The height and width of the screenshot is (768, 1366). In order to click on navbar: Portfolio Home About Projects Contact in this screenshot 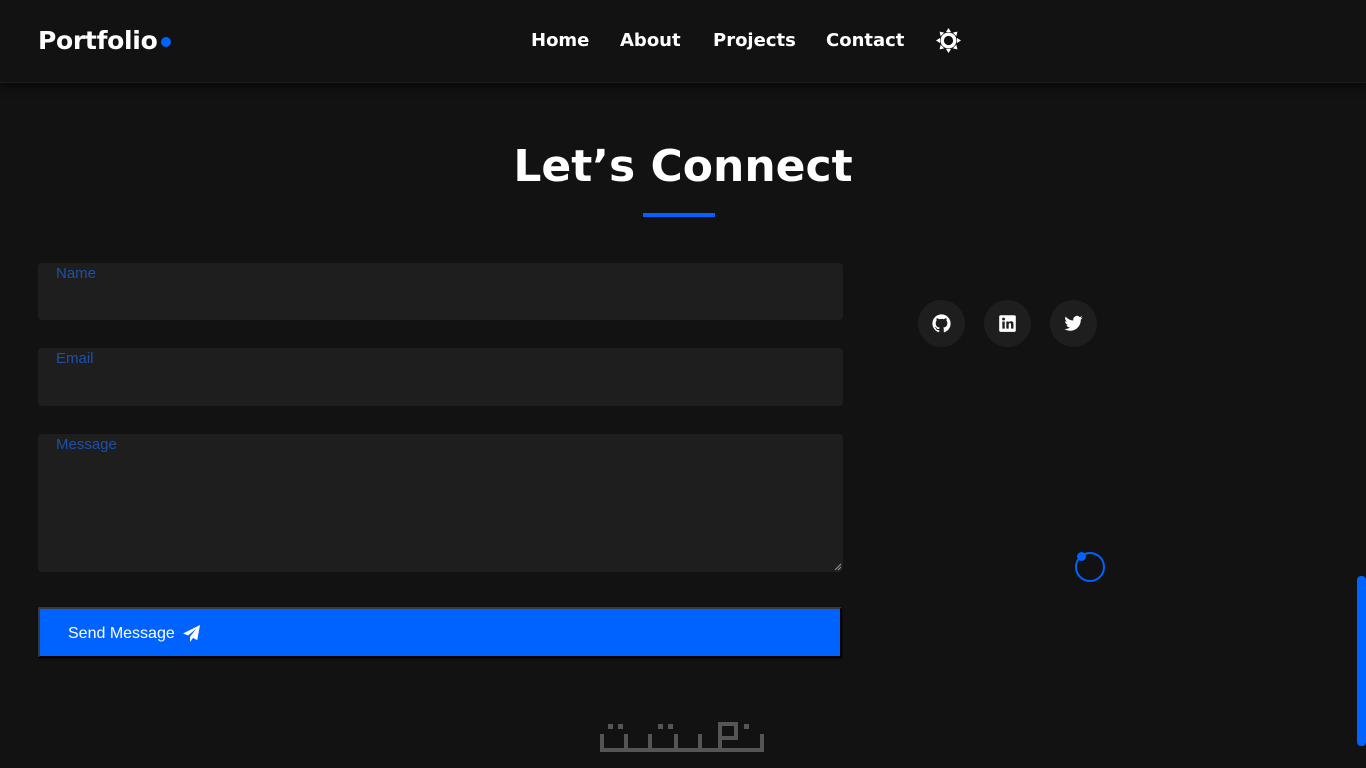, I will do `click(683, 41)`.